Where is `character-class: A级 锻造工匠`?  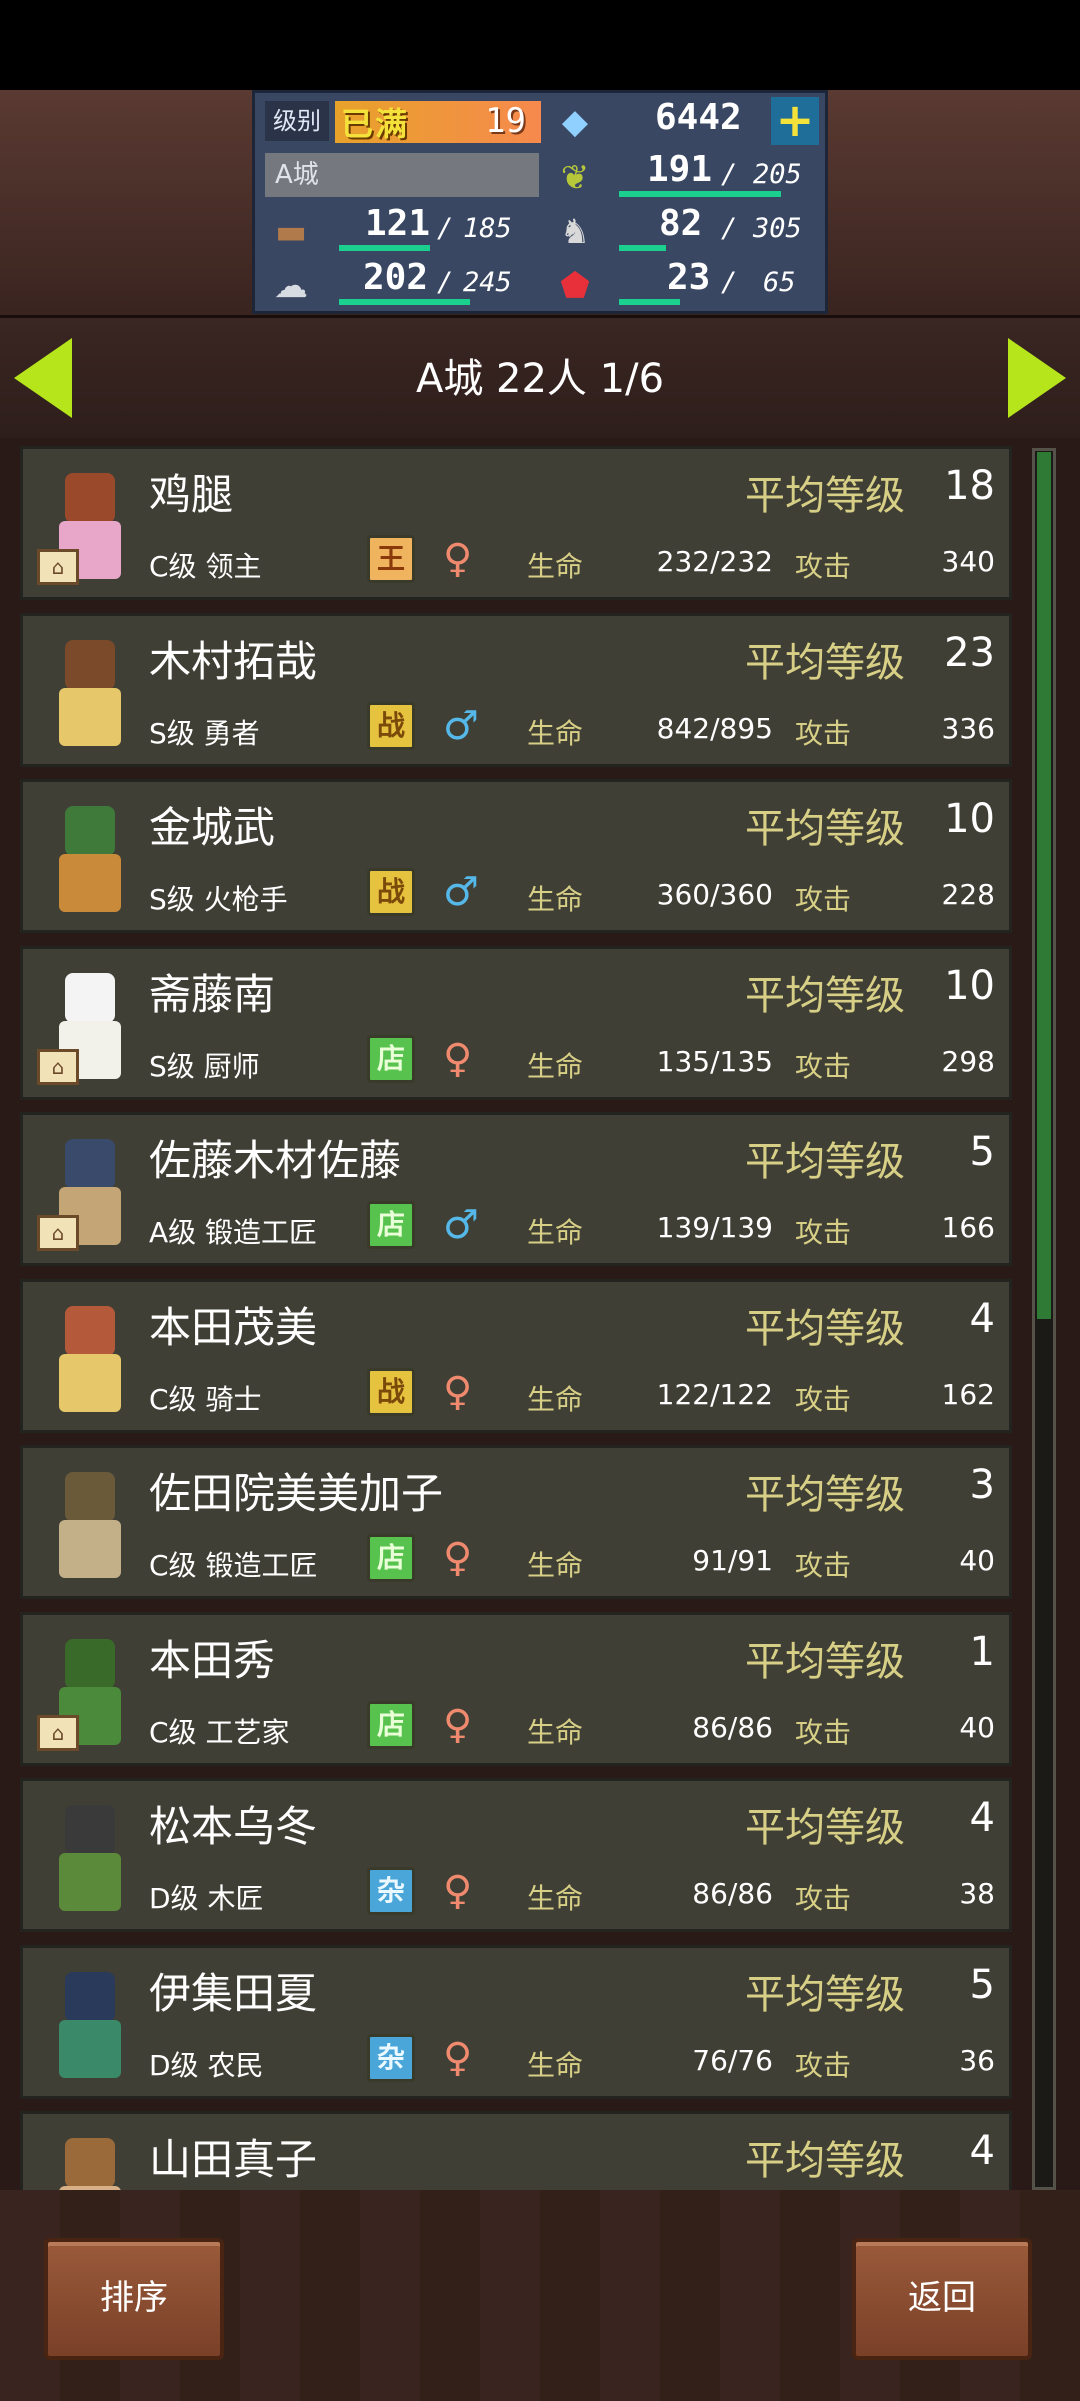 character-class: A级 锻造工匠 is located at coordinates (233, 1232).